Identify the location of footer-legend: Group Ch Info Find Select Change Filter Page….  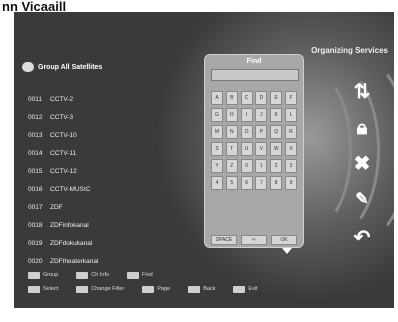
(211, 282).